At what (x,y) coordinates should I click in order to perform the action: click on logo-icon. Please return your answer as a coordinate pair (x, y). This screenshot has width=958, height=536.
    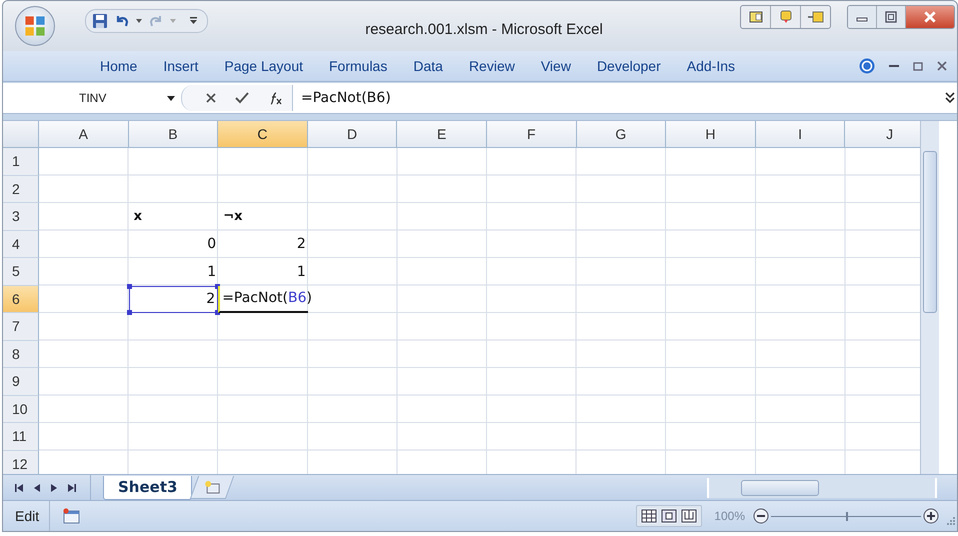
    Looking at the image, I should click on (35, 26).